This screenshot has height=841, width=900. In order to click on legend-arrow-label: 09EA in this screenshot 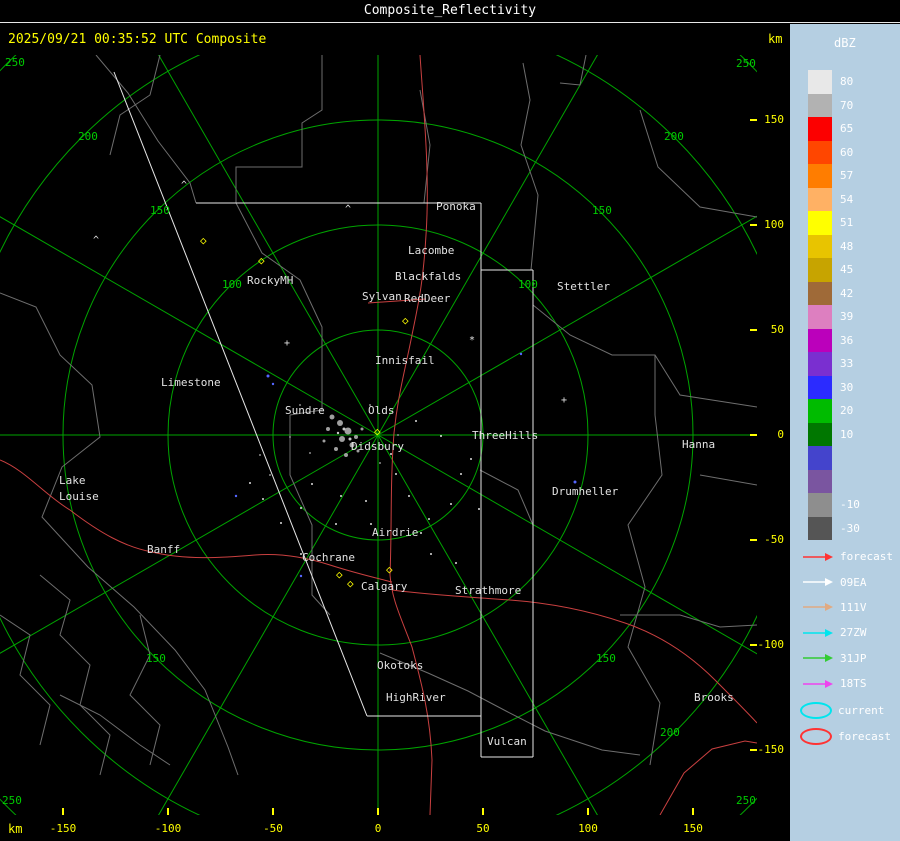, I will do `click(853, 582)`.